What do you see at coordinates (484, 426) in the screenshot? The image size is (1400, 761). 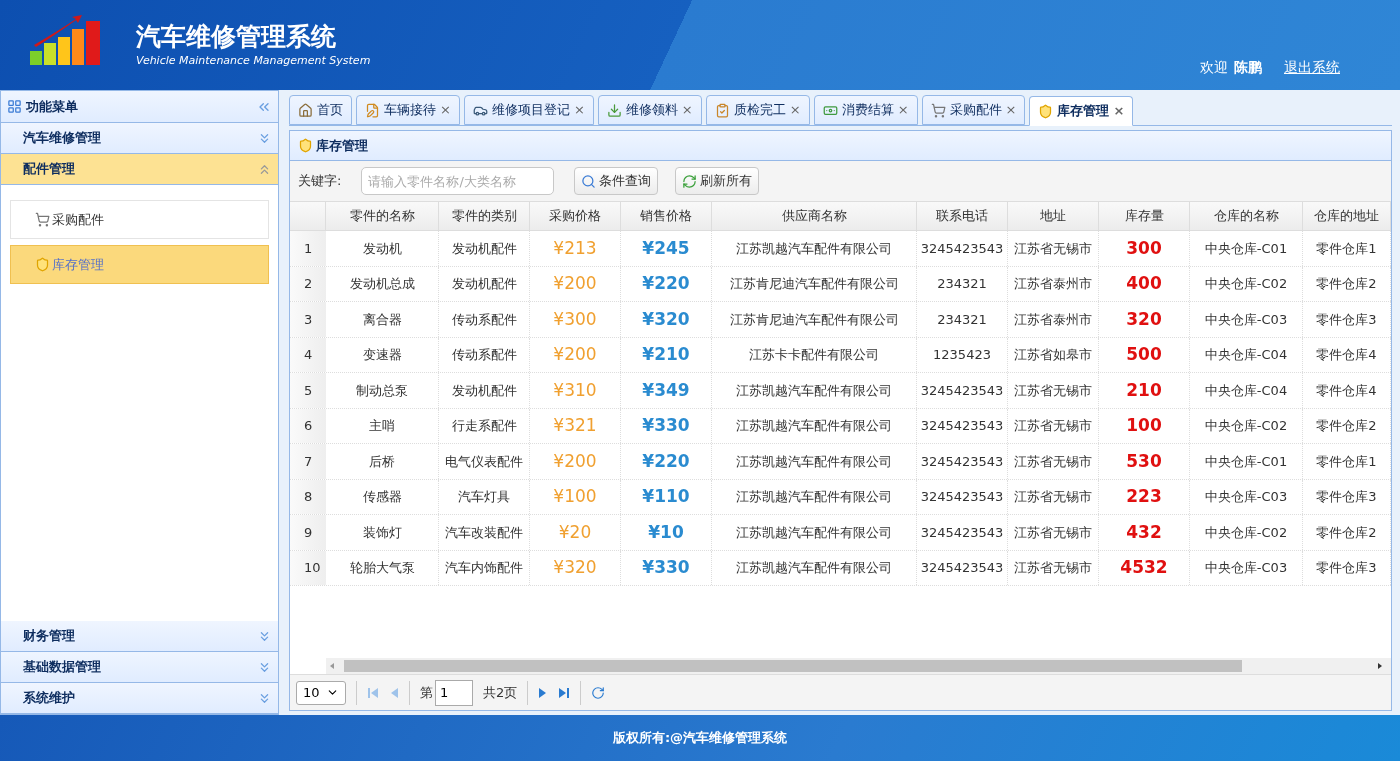 I see `table-cell-text: 行走系配件` at bounding box center [484, 426].